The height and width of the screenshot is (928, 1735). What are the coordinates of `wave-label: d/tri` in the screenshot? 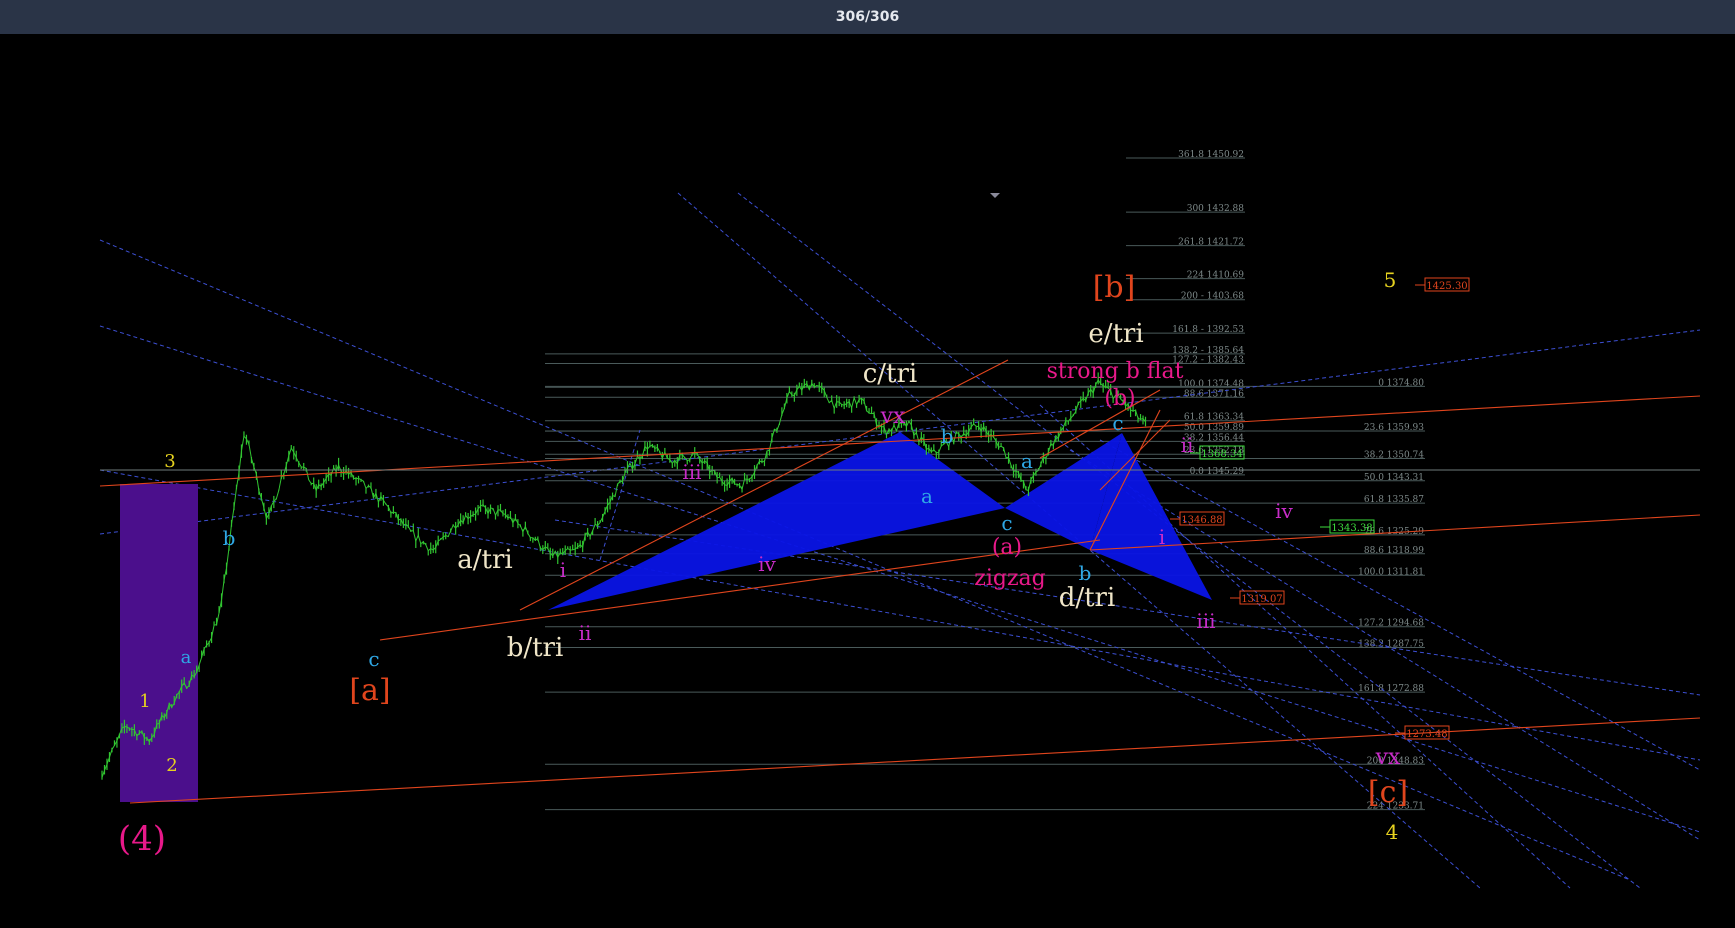 It's located at (1087, 598).